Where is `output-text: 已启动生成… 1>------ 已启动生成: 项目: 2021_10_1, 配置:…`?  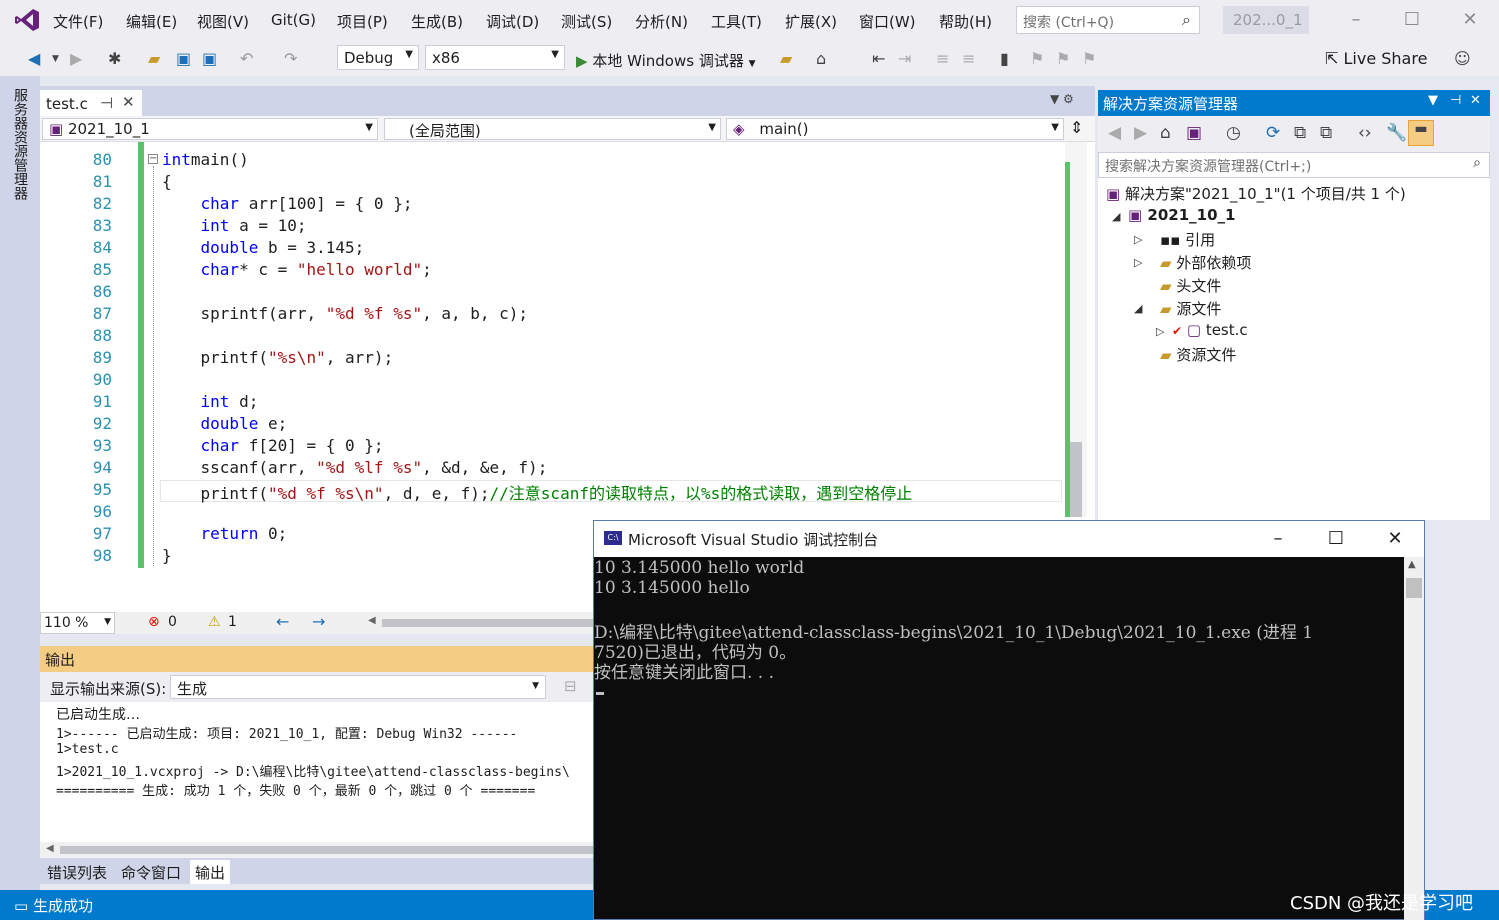
output-text: 已启动生成… 1>------ 已启动生成: 项目: 2021_10_1, 配置:… is located at coordinates (317, 772).